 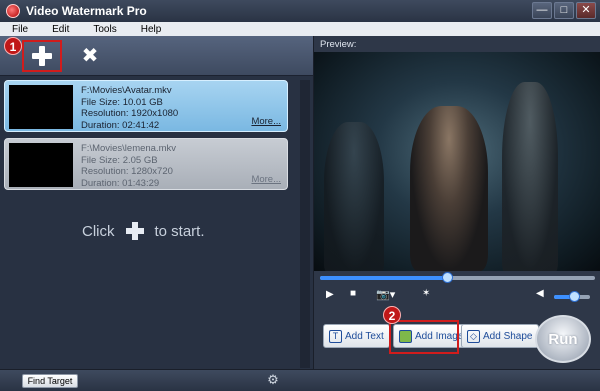 What do you see at coordinates (120, 125) in the screenshot?
I see `file-duration: Duration: 02:41:42` at bounding box center [120, 125].